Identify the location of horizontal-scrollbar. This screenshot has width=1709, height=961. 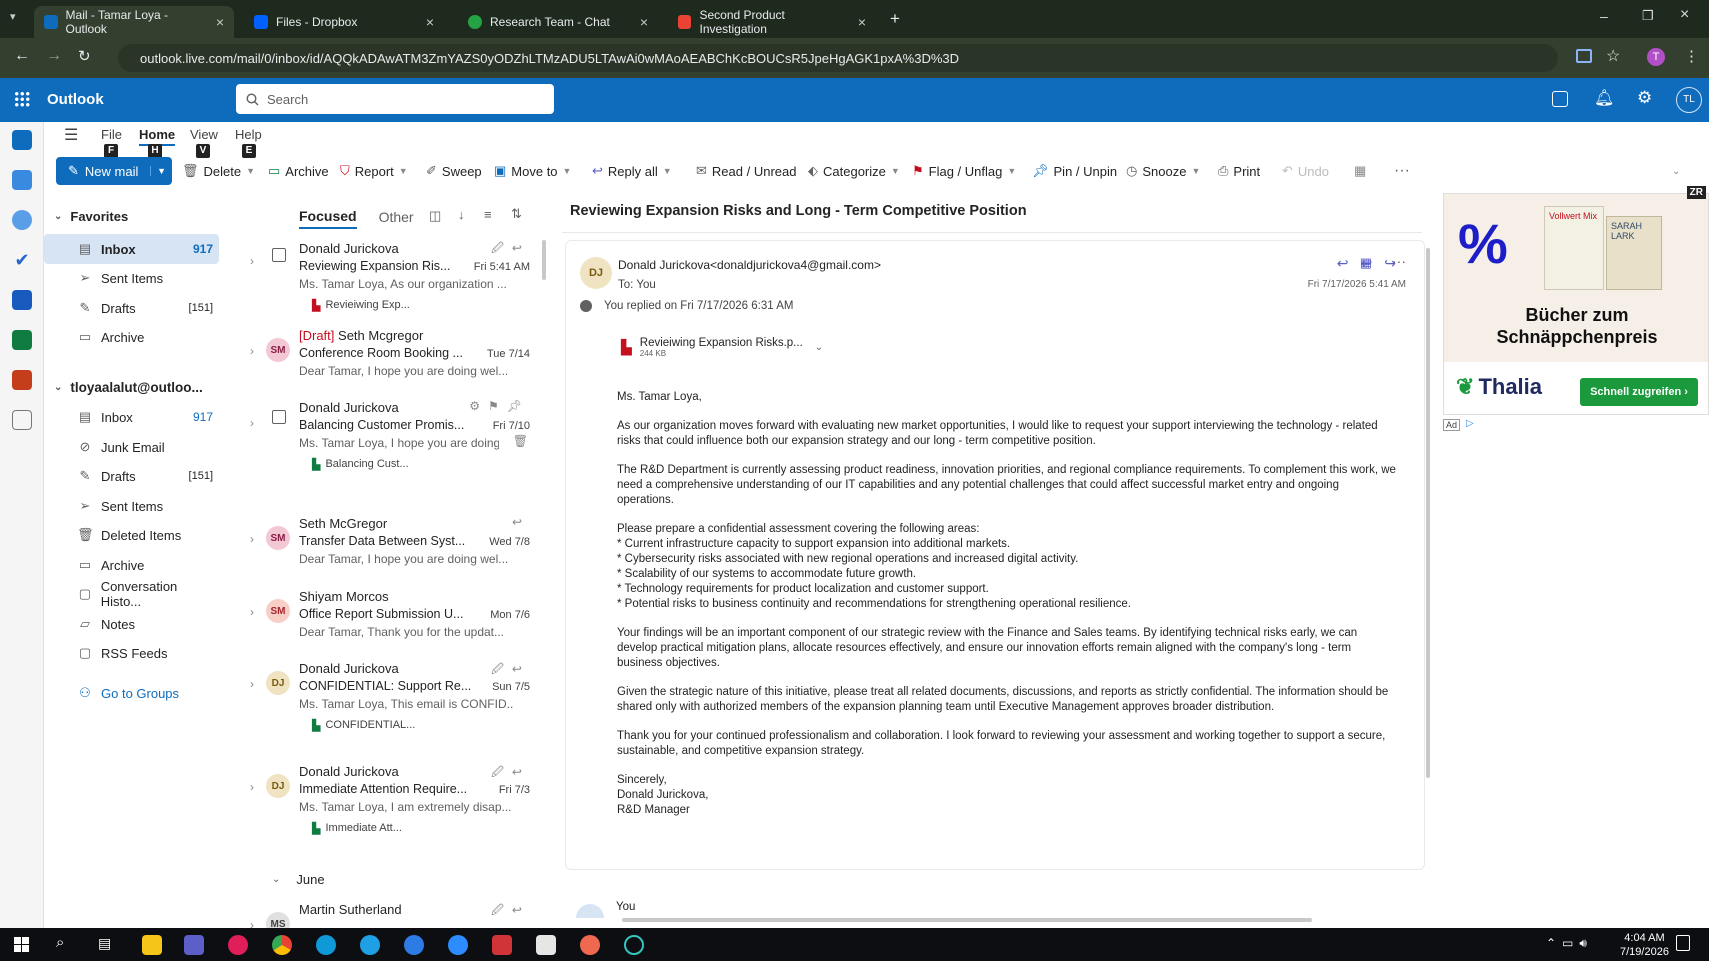
(967, 920).